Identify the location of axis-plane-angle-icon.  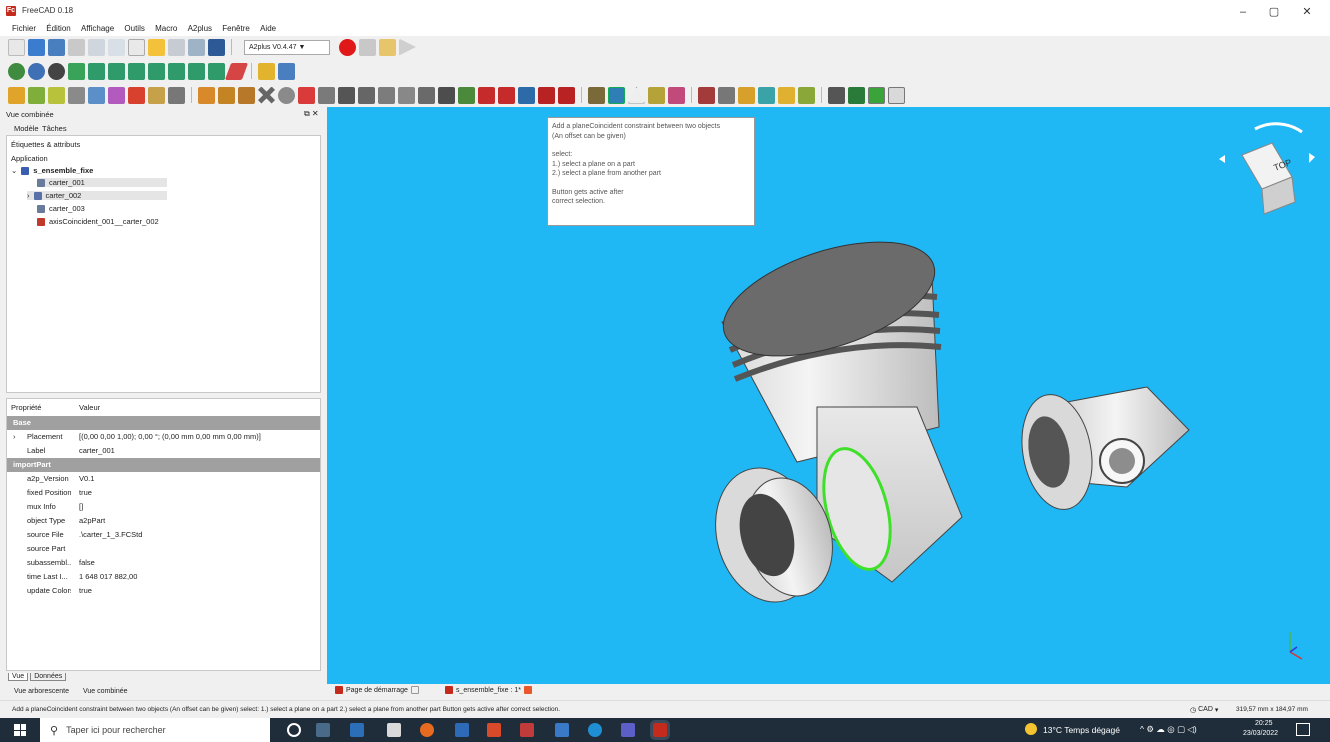
(406, 95).